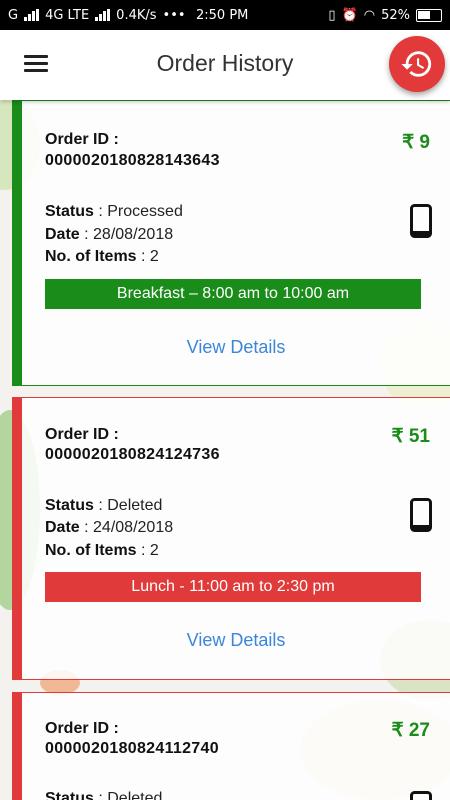  Describe the element at coordinates (132, 160) in the screenshot. I see `order-id-value: 0000020180828143643` at that location.